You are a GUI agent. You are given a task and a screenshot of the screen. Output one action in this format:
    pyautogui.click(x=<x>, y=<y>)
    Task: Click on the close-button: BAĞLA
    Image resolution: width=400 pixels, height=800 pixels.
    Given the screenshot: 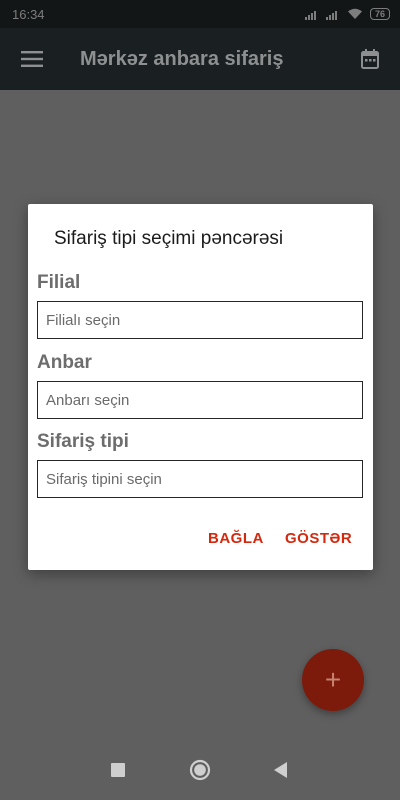 What is the action you would take?
    pyautogui.click(x=236, y=538)
    